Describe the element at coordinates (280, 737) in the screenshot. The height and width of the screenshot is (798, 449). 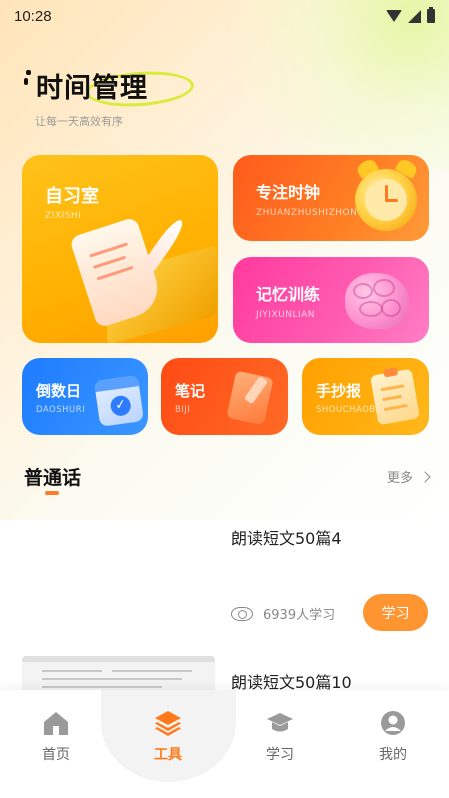
I see `tab-study: 学习` at that location.